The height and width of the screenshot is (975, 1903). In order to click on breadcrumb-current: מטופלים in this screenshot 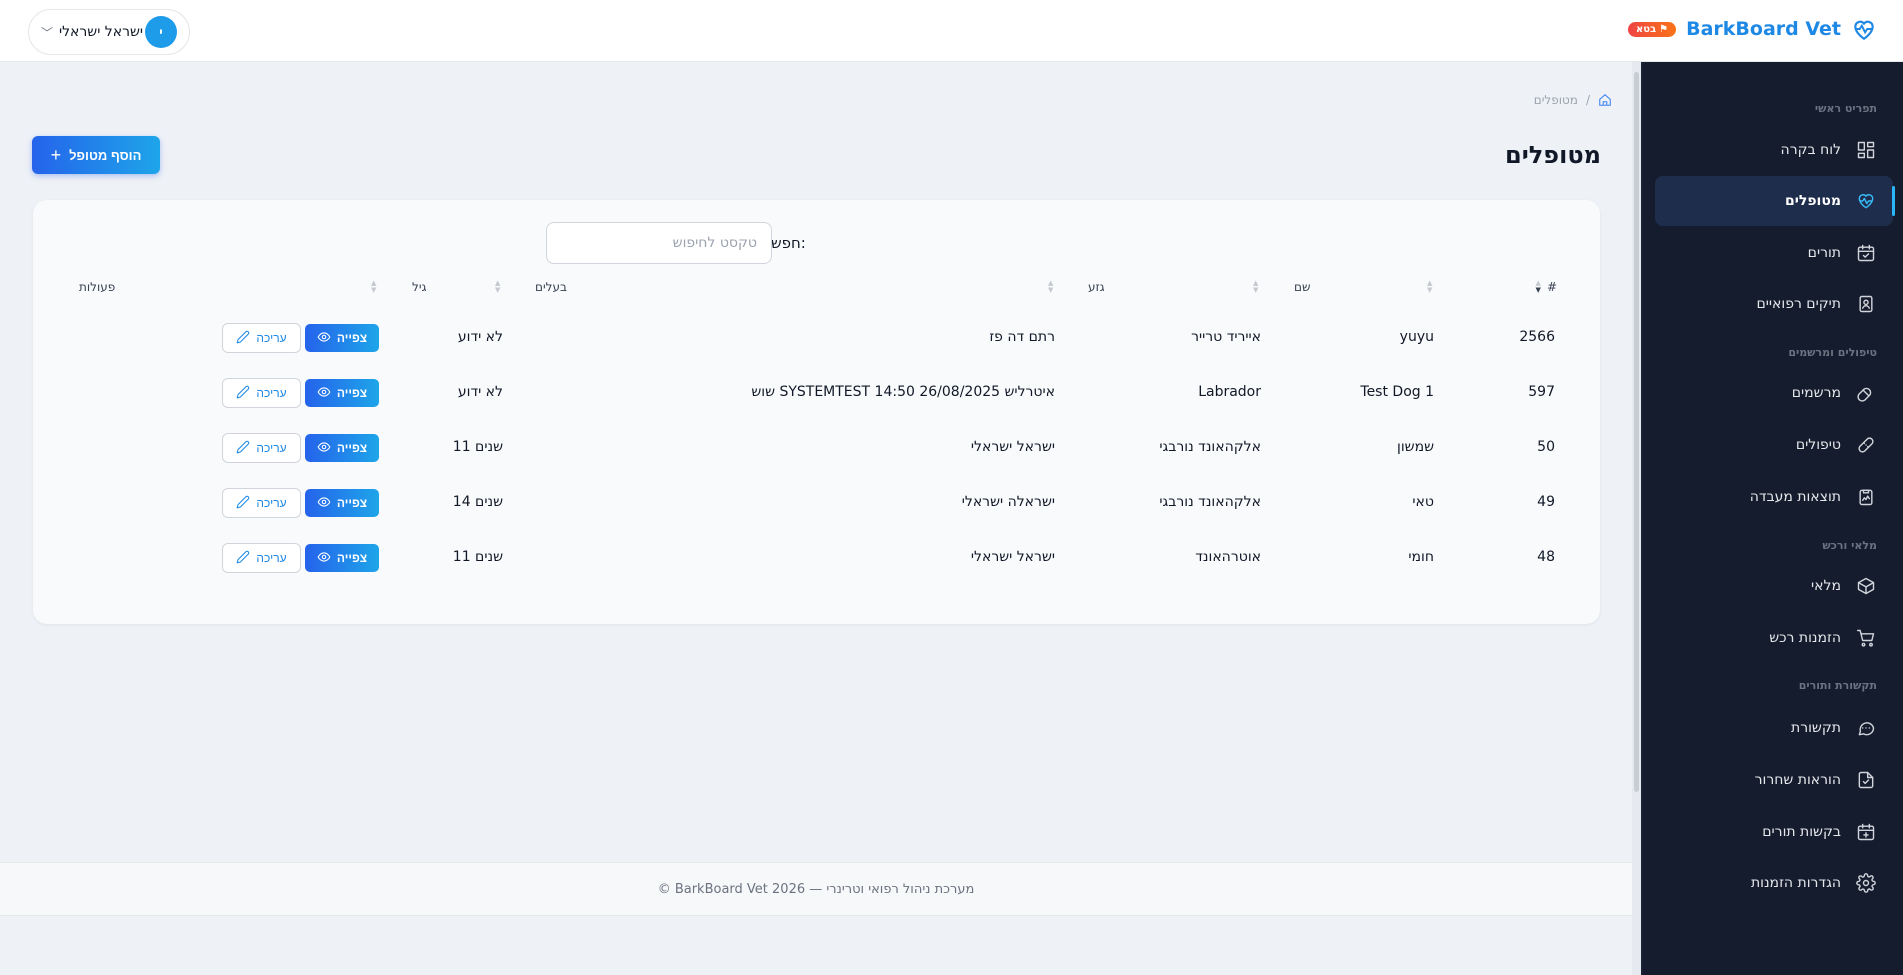, I will do `click(1555, 100)`.